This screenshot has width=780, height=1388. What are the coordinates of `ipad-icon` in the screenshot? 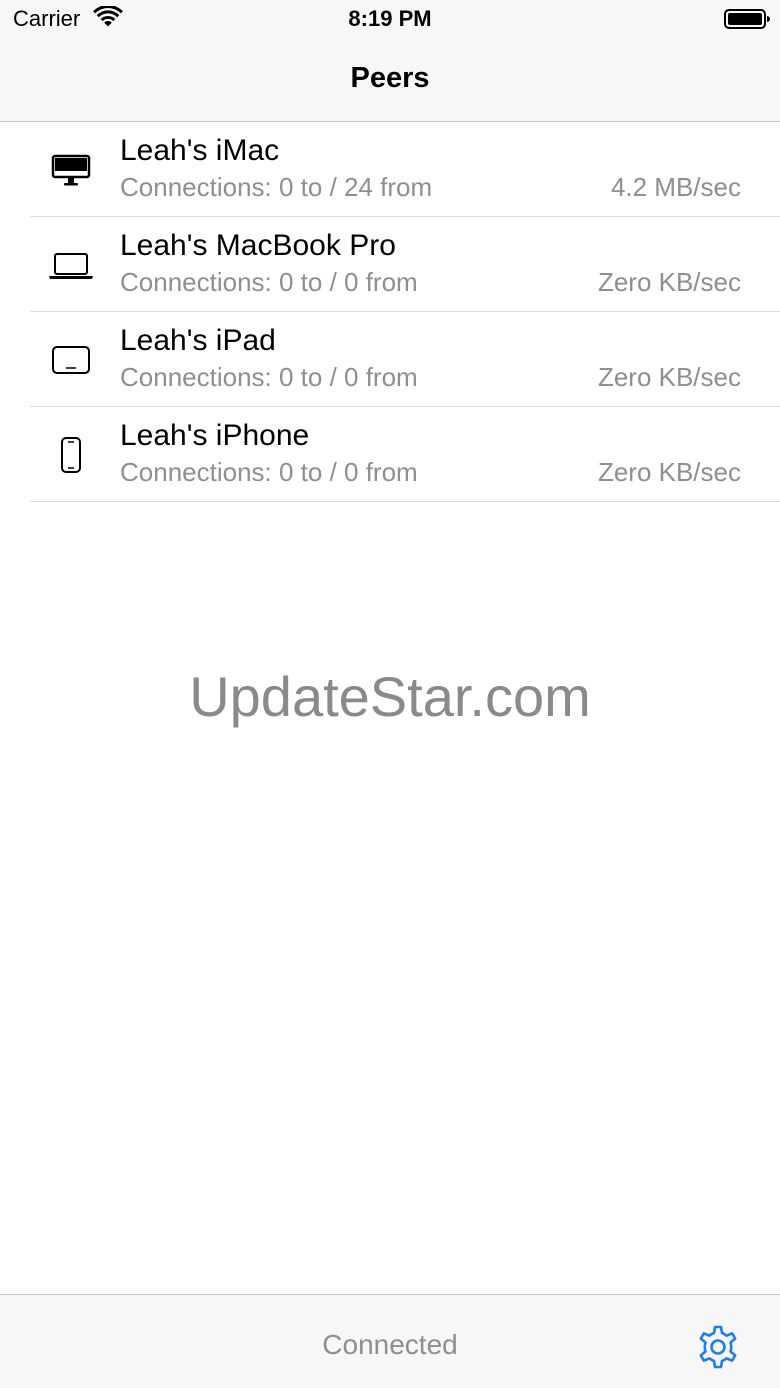 It's located at (71, 360).